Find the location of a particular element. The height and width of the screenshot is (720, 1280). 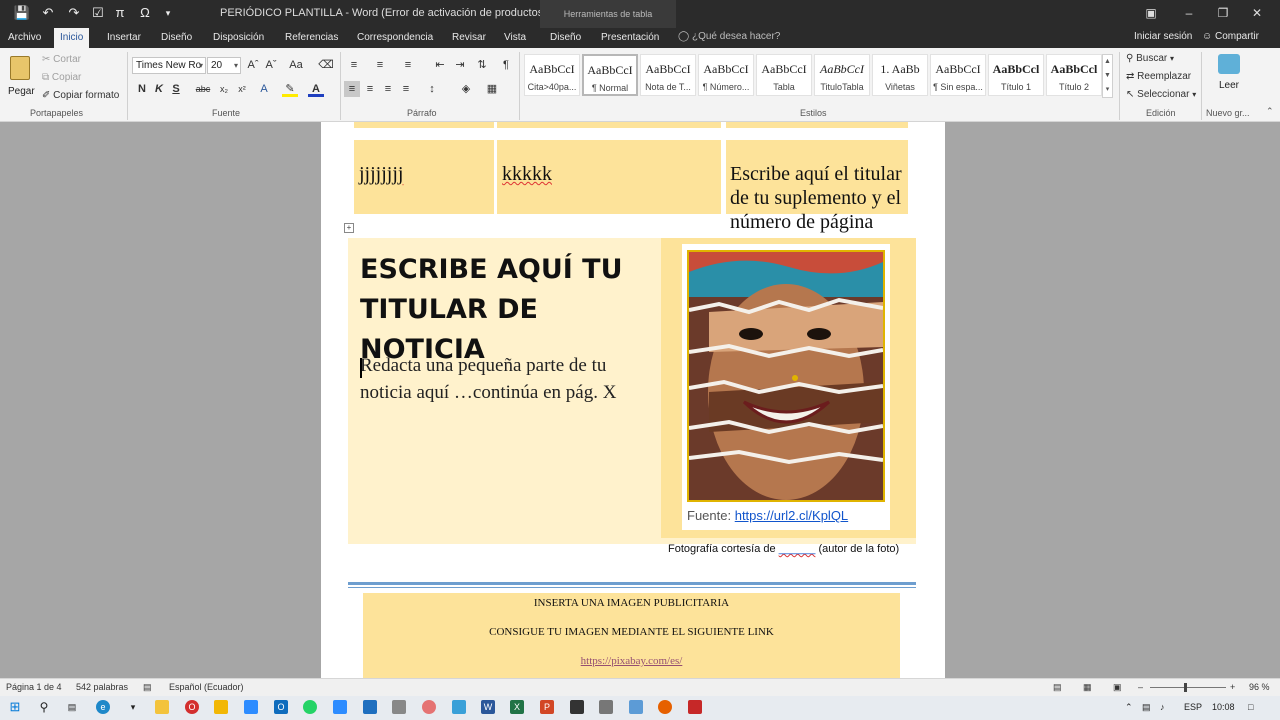

tab-insertar: Insertar is located at coordinates (124, 38).